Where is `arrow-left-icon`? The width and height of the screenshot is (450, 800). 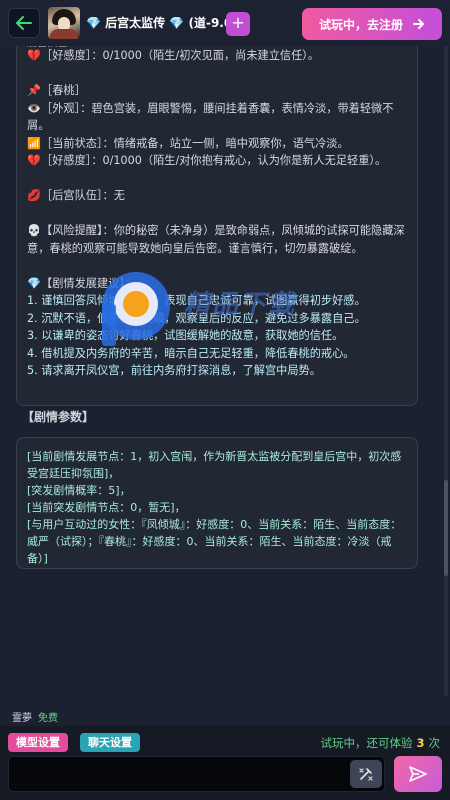
arrow-left-icon is located at coordinates (24, 23).